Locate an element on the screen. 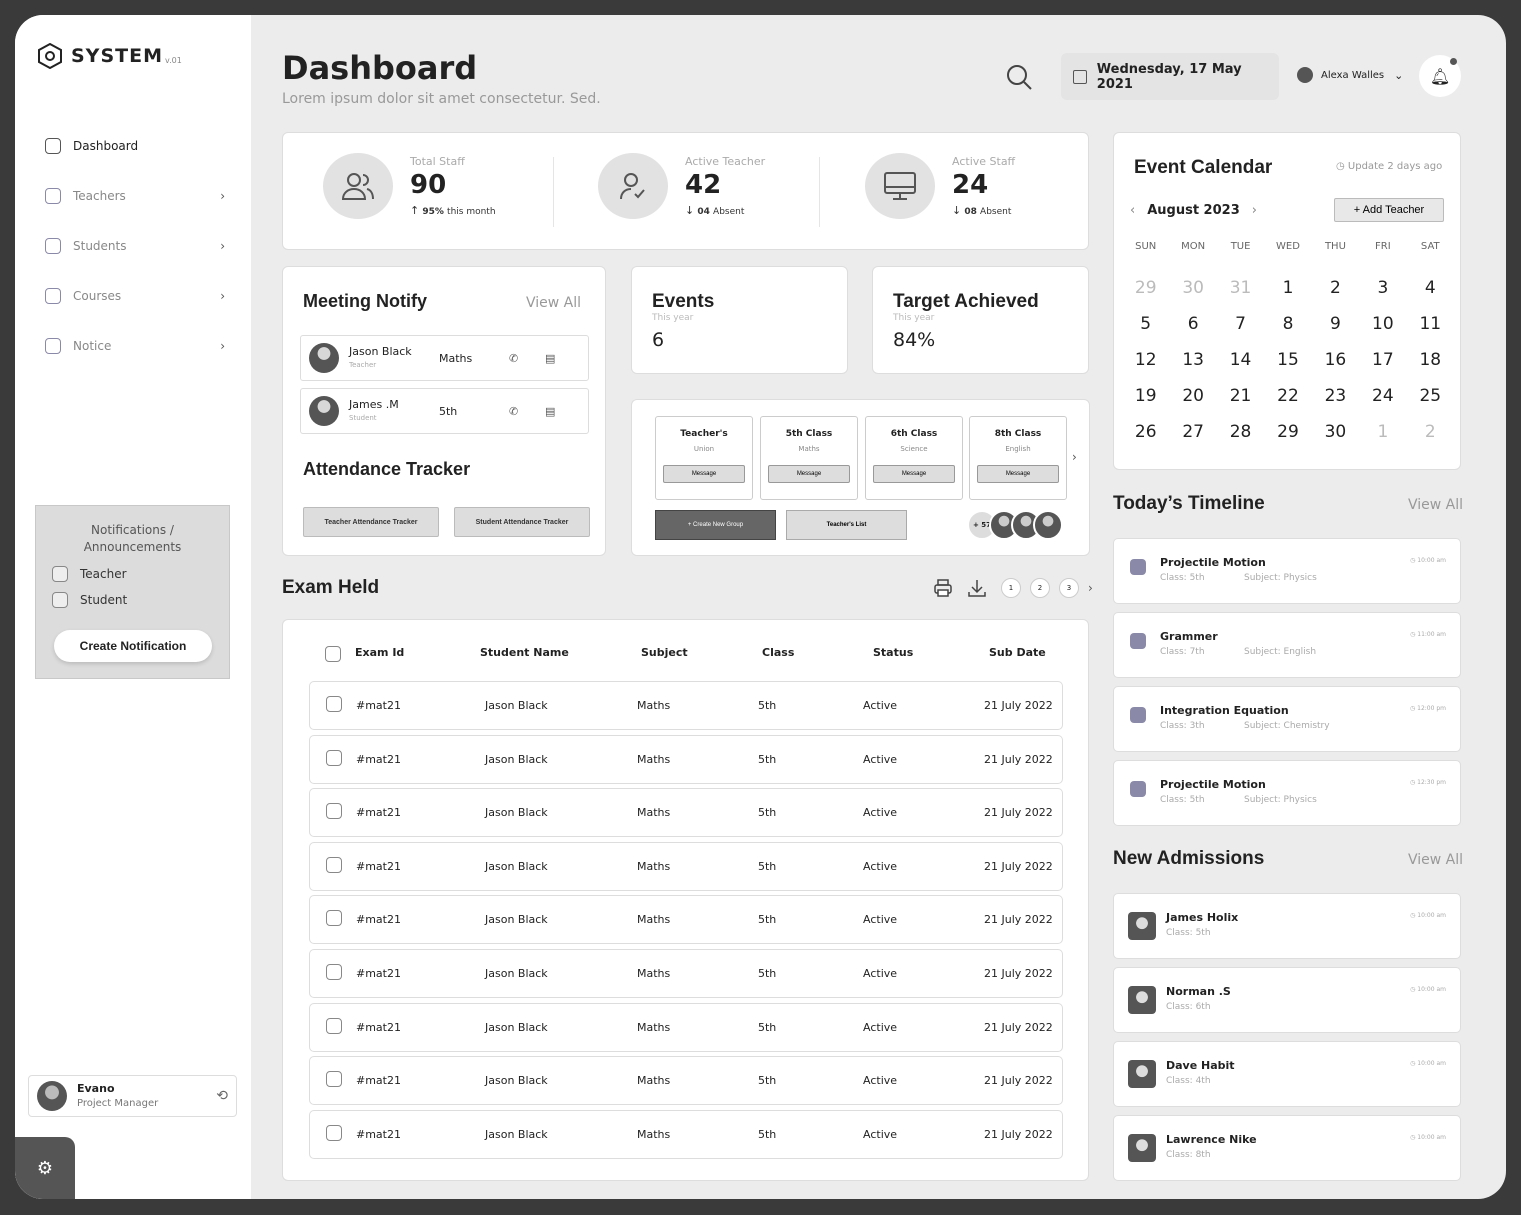 The width and height of the screenshot is (1521, 1215). col-status: Status is located at coordinates (893, 652).